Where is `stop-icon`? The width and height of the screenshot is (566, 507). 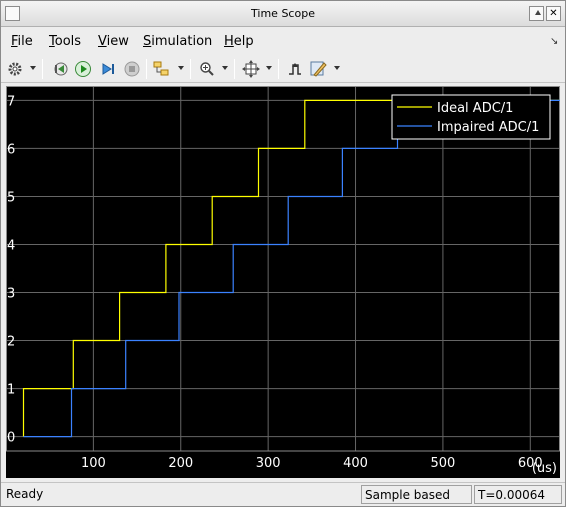 stop-icon is located at coordinates (132, 69).